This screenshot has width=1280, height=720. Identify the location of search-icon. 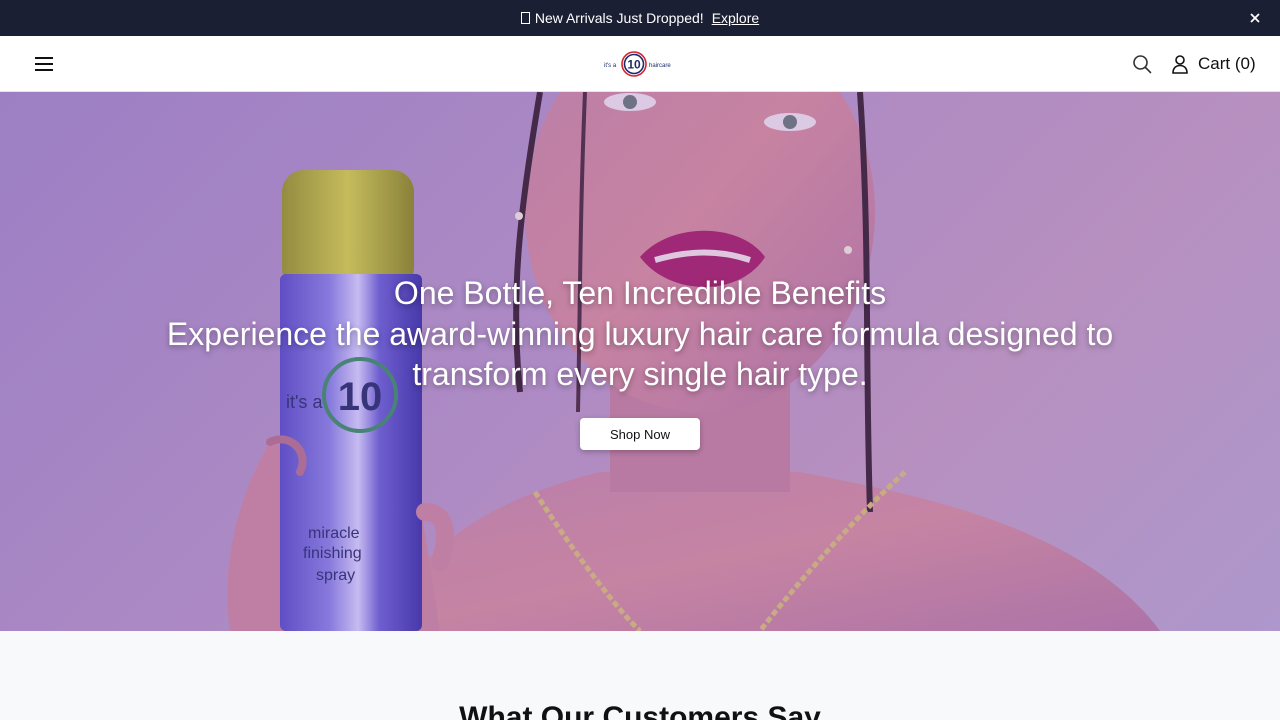
(1142, 64).